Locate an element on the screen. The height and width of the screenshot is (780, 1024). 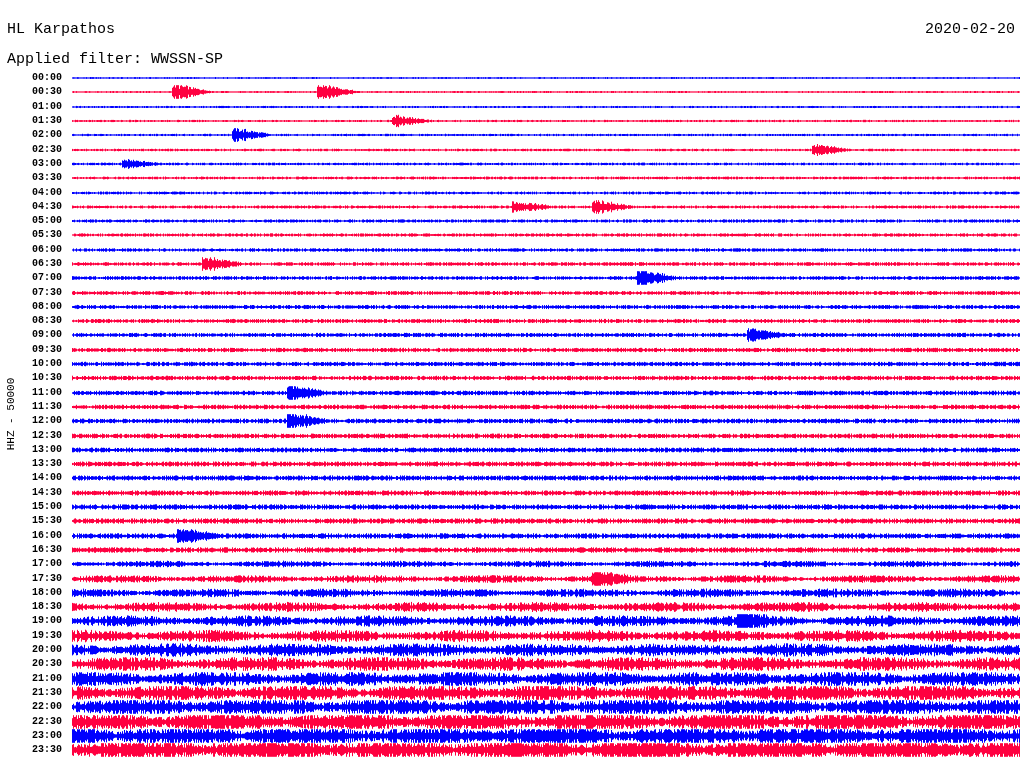
date-label: 2020-02-20 is located at coordinates (970, 30).